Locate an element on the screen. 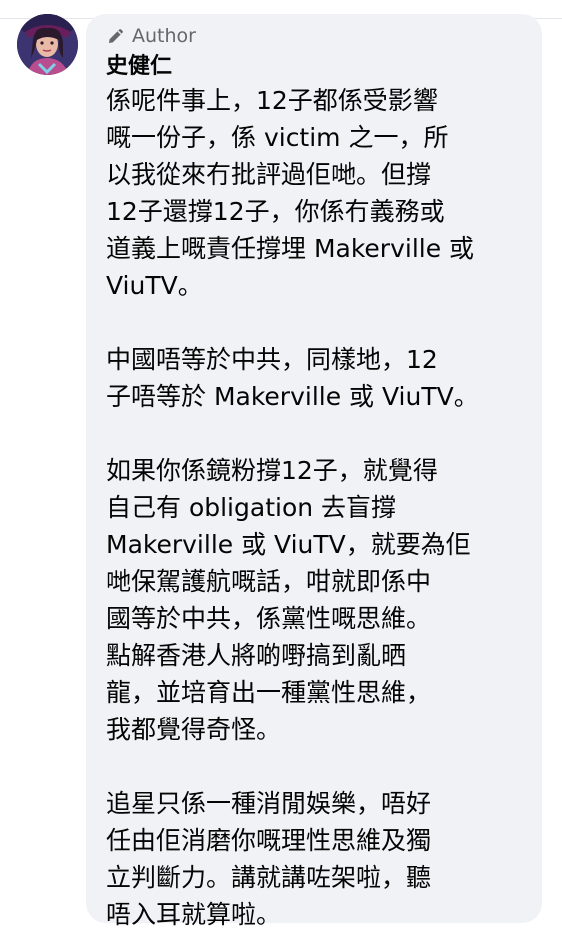 The height and width of the screenshot is (933, 562). author-name: 史健仁 is located at coordinates (324, 67).